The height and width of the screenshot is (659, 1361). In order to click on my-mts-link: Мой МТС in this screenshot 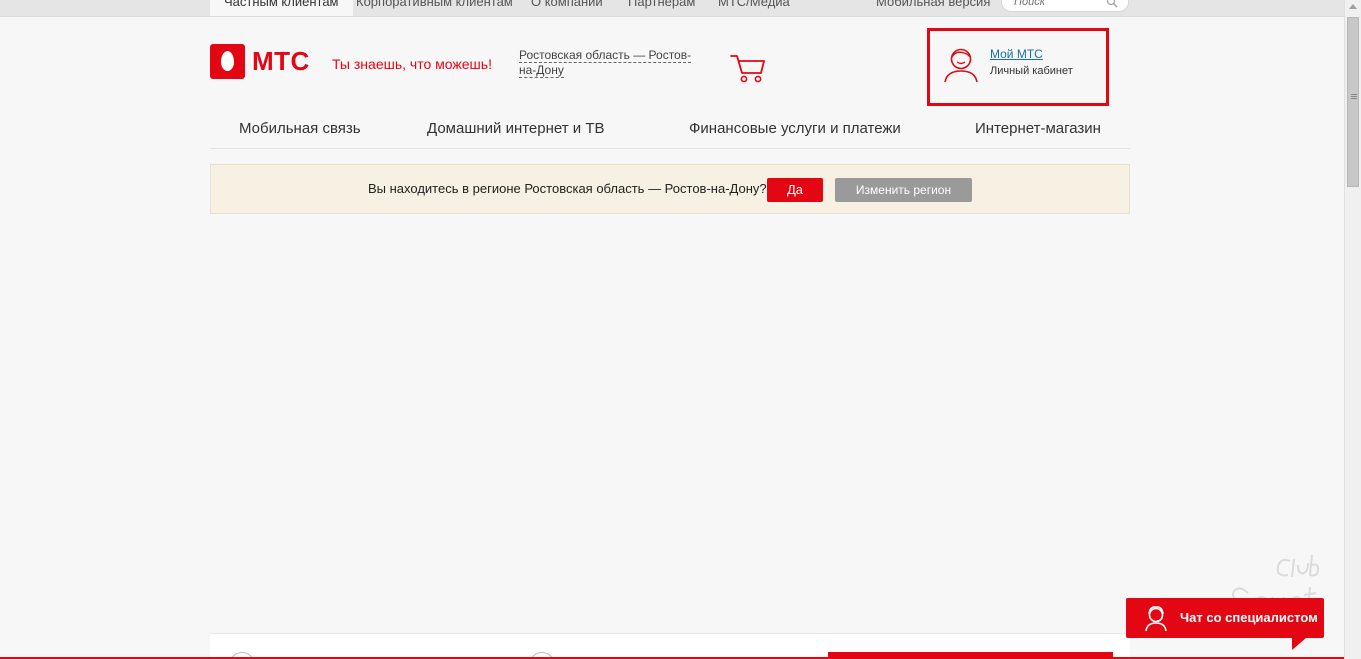, I will do `click(1016, 54)`.